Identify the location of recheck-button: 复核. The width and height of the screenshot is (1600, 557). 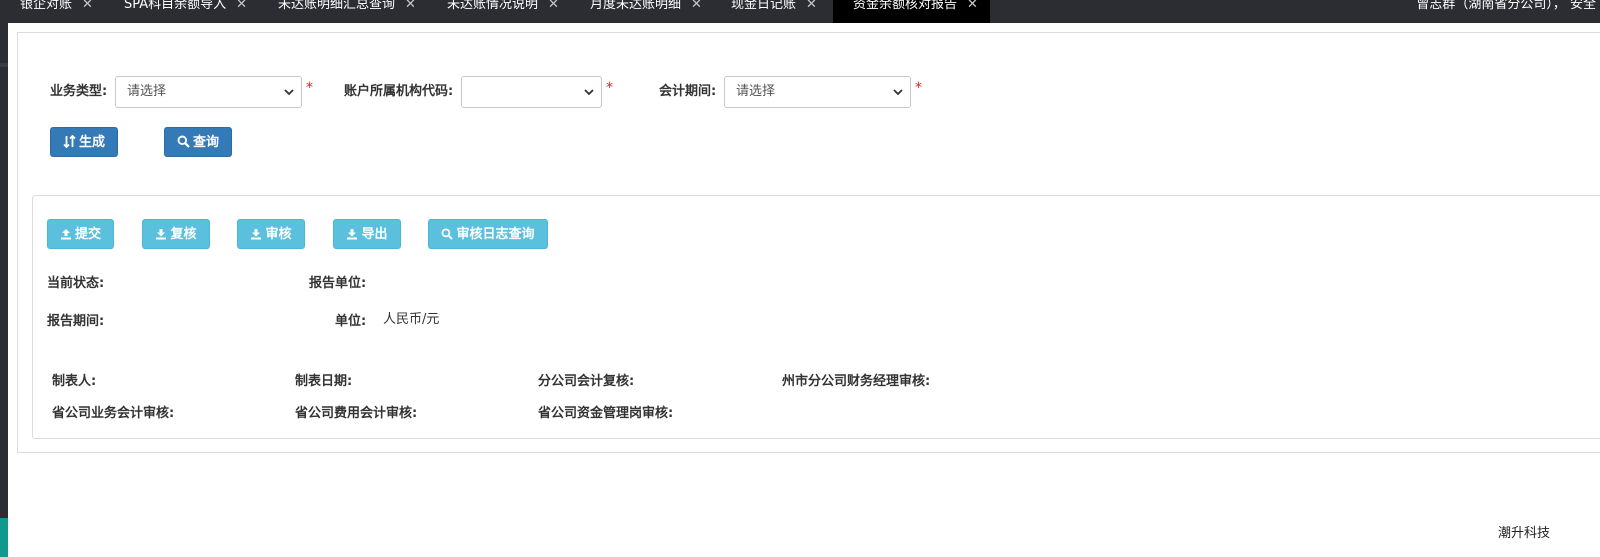
(176, 234).